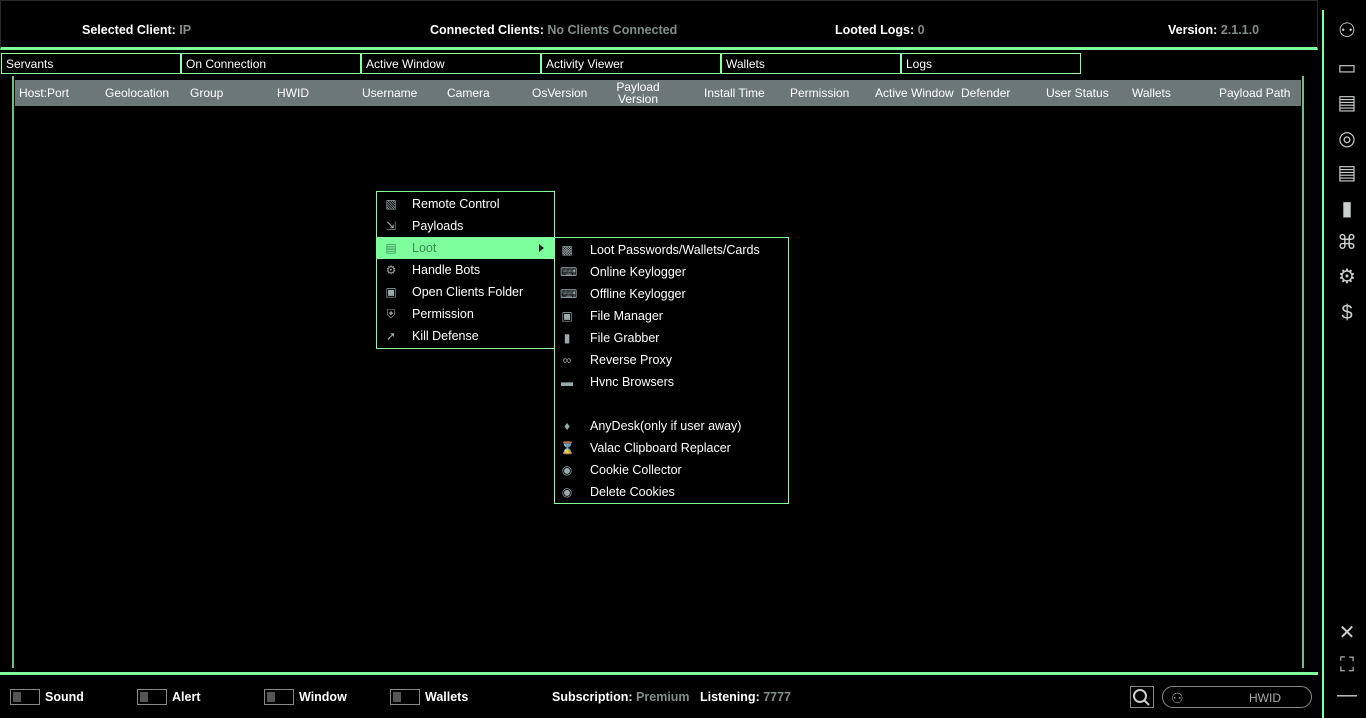 The image size is (1366, 718). I want to click on connected-clients-stat: Connected Clients: No Clients Connected, so click(554, 30).